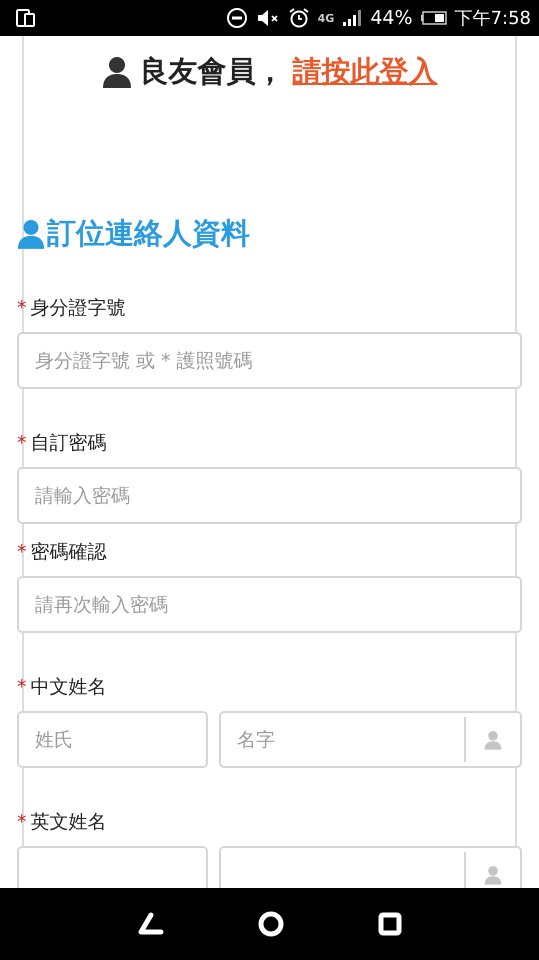  I want to click on input-field: 名字, so click(370, 739).